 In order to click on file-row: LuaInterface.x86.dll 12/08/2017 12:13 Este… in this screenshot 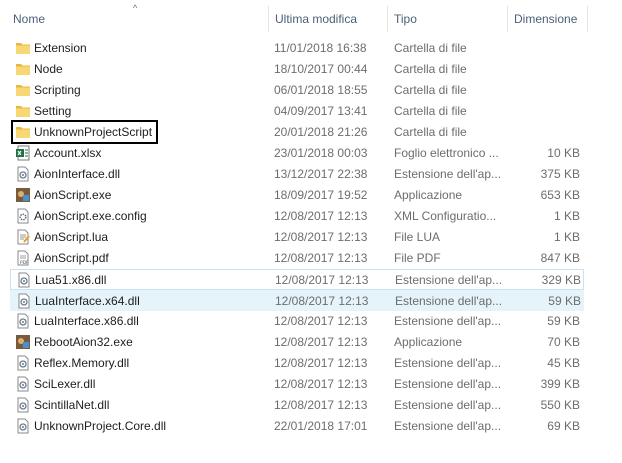, I will do `click(297, 321)`.